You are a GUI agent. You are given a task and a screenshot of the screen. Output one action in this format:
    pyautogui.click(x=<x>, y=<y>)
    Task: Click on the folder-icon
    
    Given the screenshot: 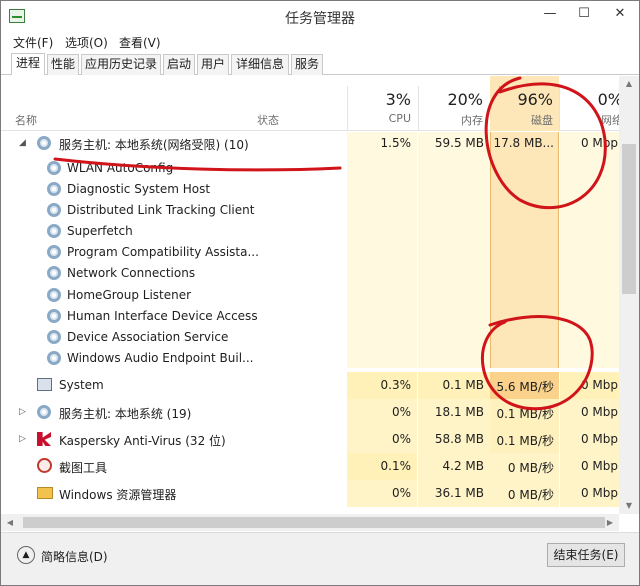 What is the action you would take?
    pyautogui.click(x=45, y=493)
    